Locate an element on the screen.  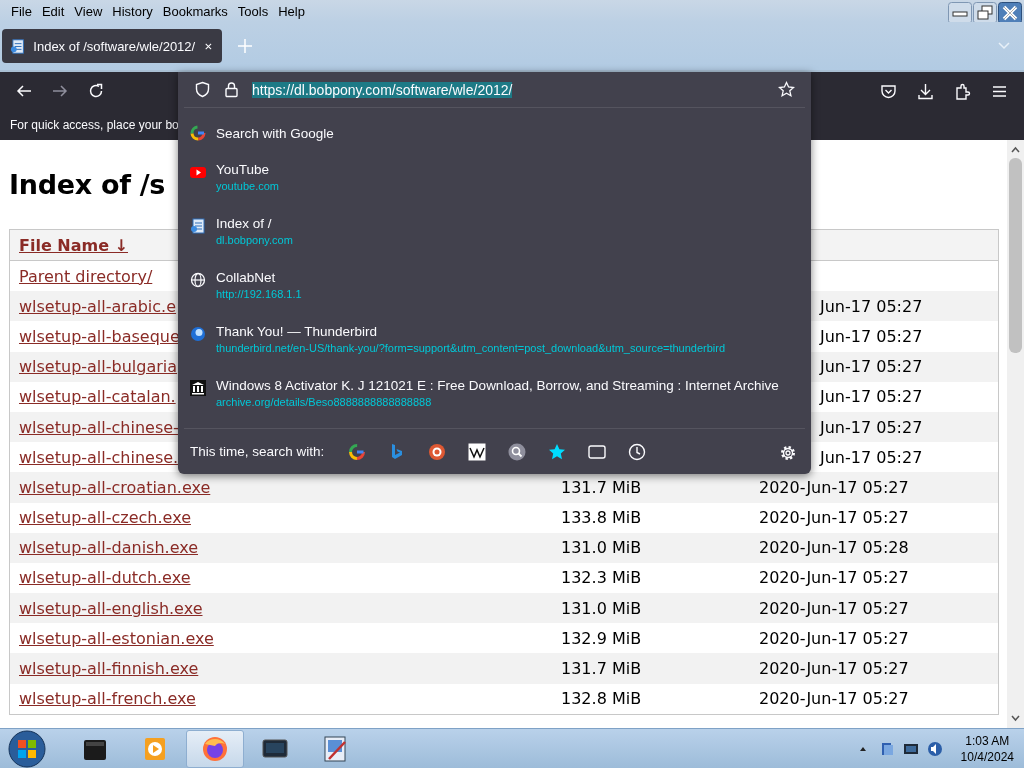
file-size: 132.8 MiB is located at coordinates (601, 699).